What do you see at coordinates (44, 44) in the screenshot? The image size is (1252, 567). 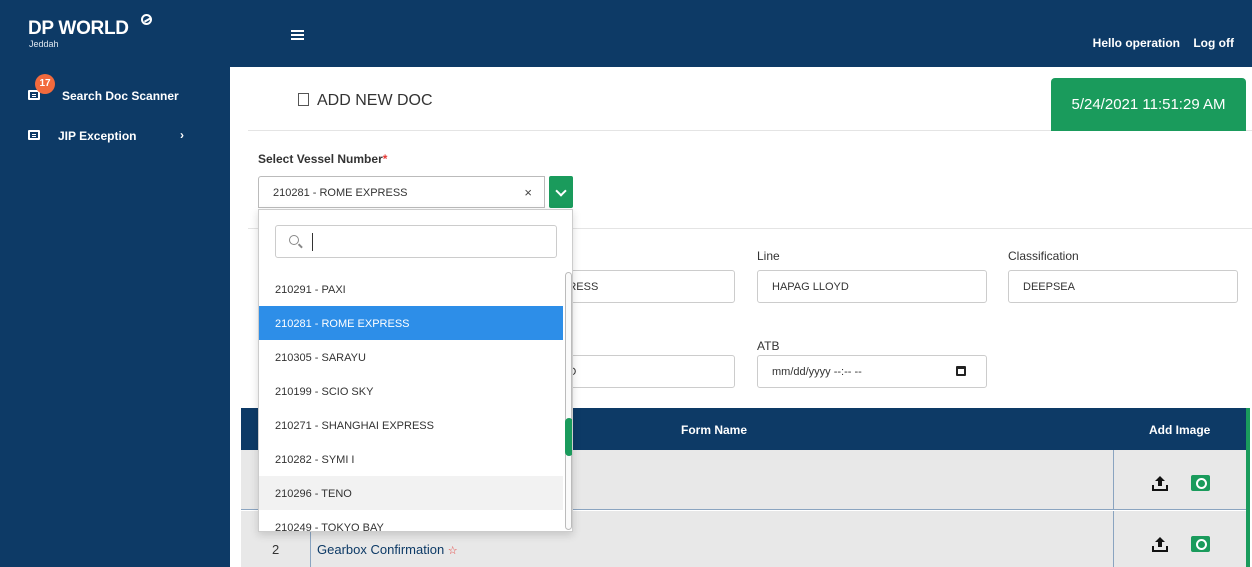 I see `location-label: Jeddah` at bounding box center [44, 44].